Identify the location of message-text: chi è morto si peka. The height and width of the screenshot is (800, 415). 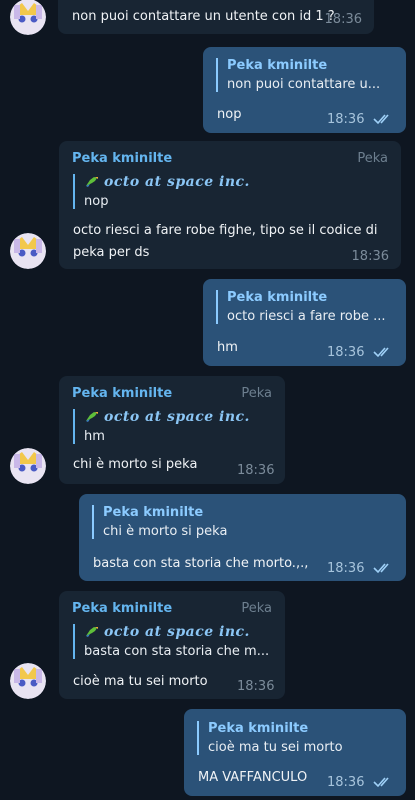
(135, 464).